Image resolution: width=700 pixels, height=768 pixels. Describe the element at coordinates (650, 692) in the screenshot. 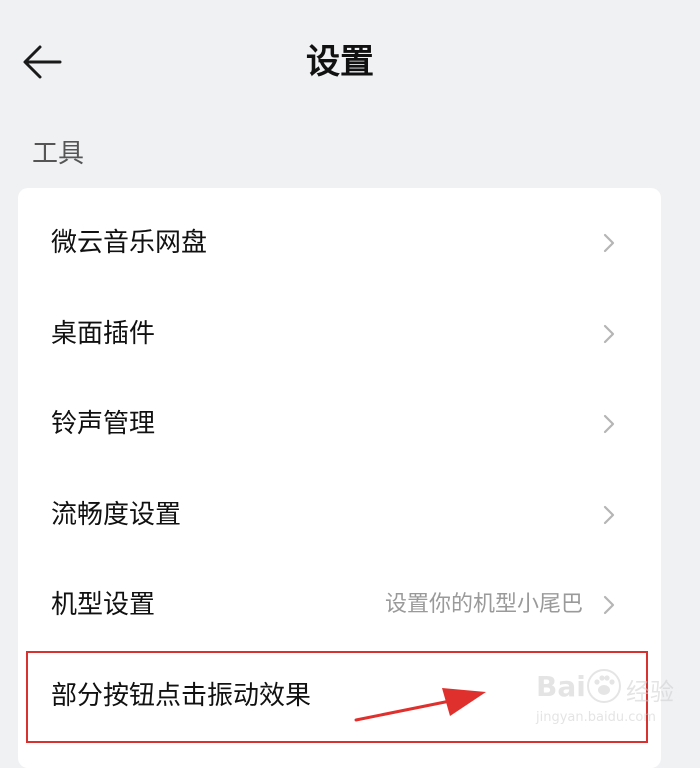

I see `watermark-brand-cn: 经验` at that location.